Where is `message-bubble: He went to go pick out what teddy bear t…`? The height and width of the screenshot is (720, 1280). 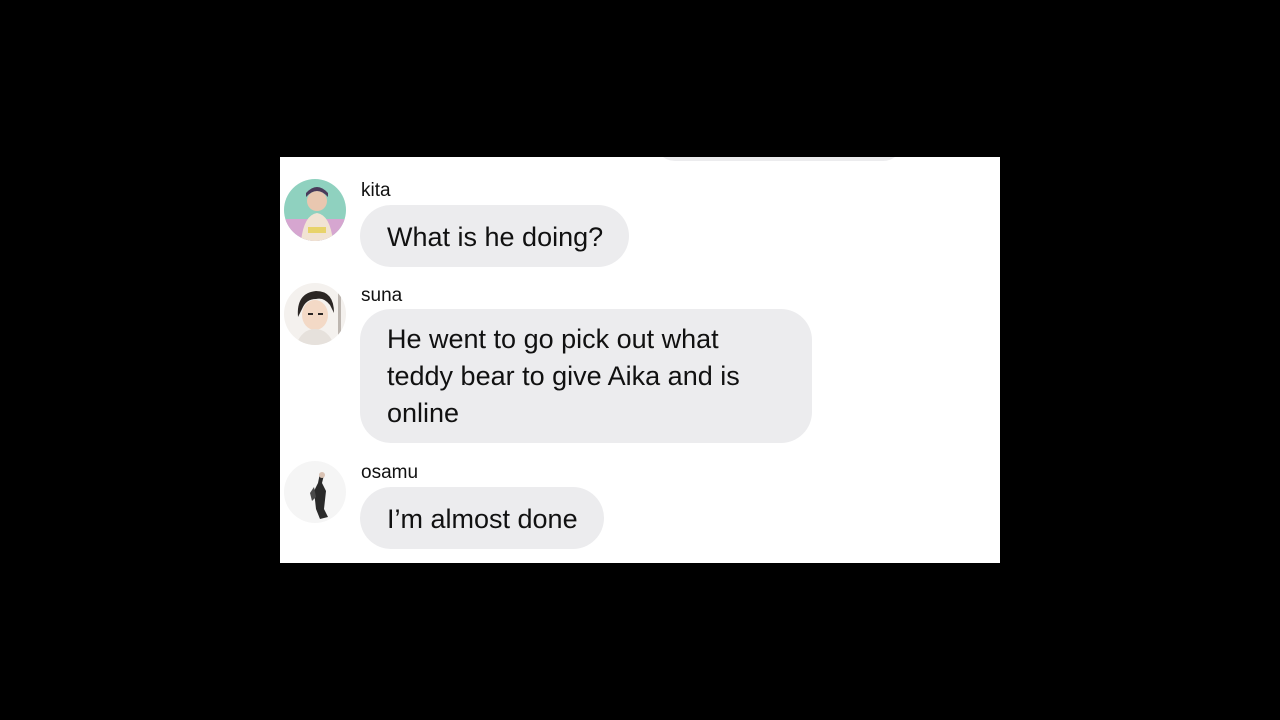 message-bubble: He went to go pick out what teddy bear t… is located at coordinates (586, 376).